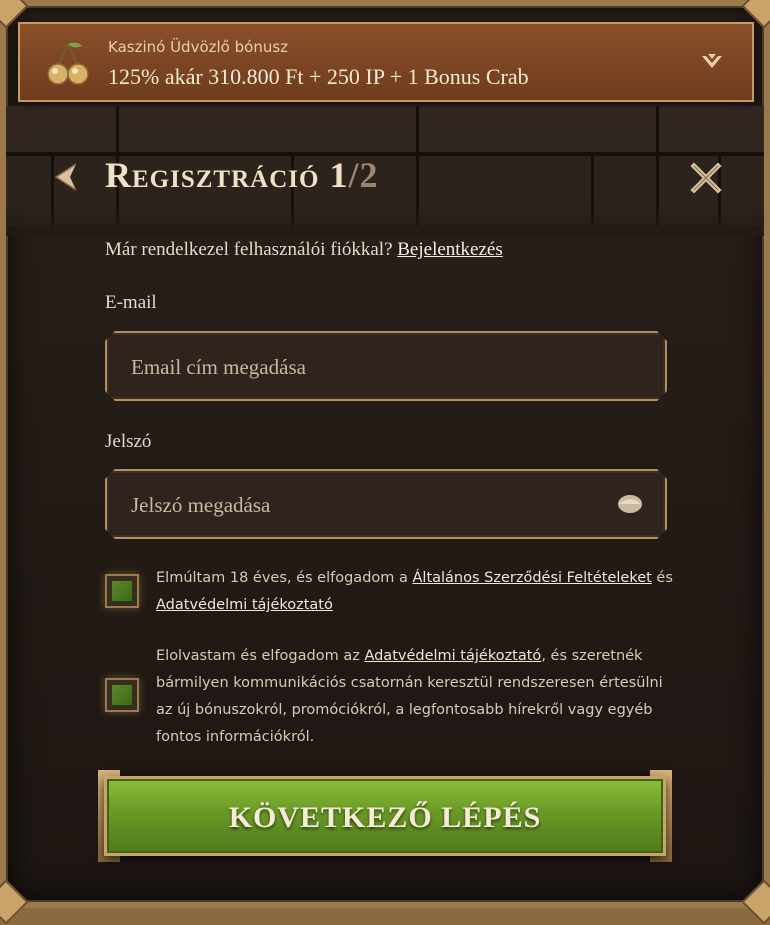 This screenshot has height=925, width=770. Describe the element at coordinates (227, 175) in the screenshot. I see `title-main: Regisztráció 1` at that location.